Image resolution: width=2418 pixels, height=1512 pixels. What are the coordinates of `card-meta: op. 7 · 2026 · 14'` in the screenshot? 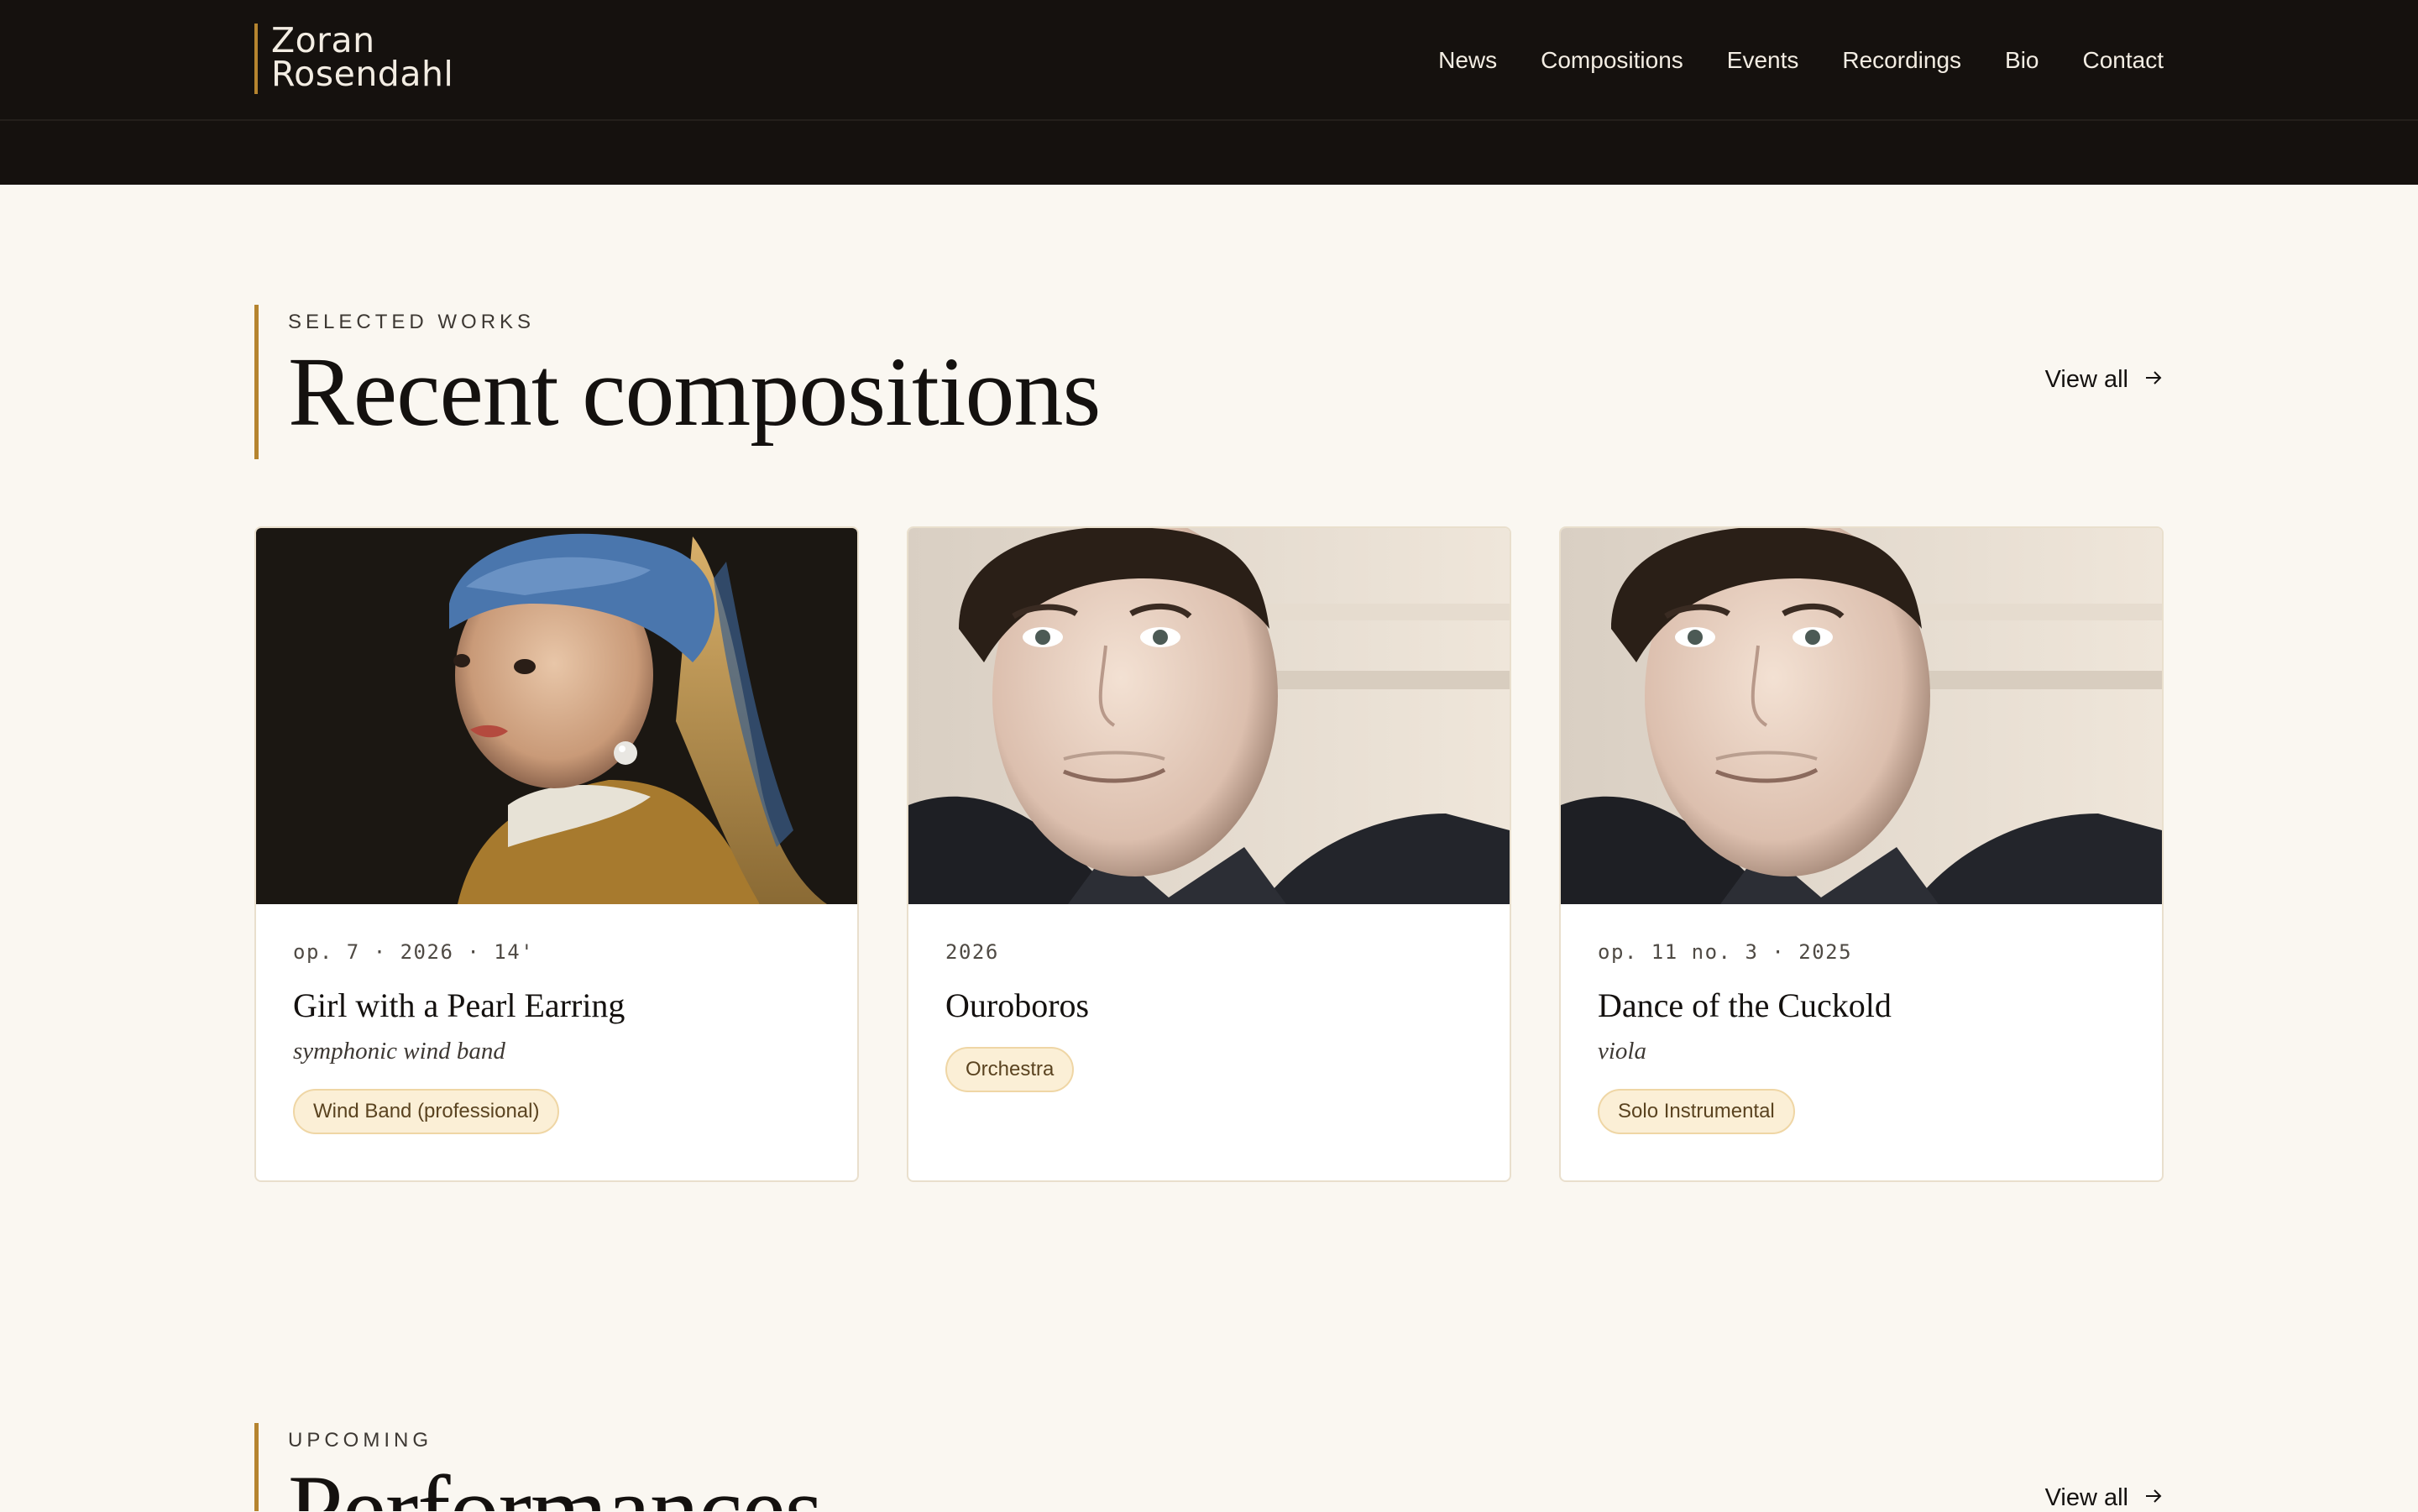 It's located at (414, 952).